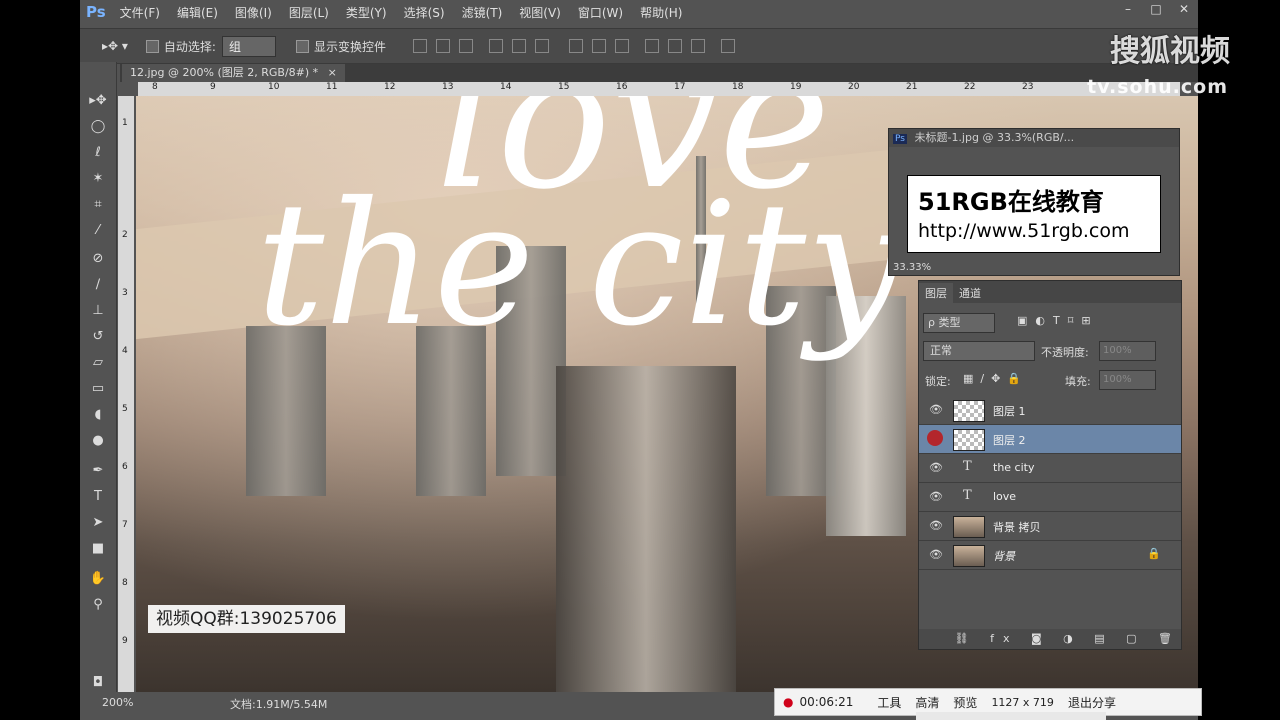 The image size is (1280, 720). What do you see at coordinates (246, 619) in the screenshot?
I see `qq-group-caption: 视频QQ群:139025706` at bounding box center [246, 619].